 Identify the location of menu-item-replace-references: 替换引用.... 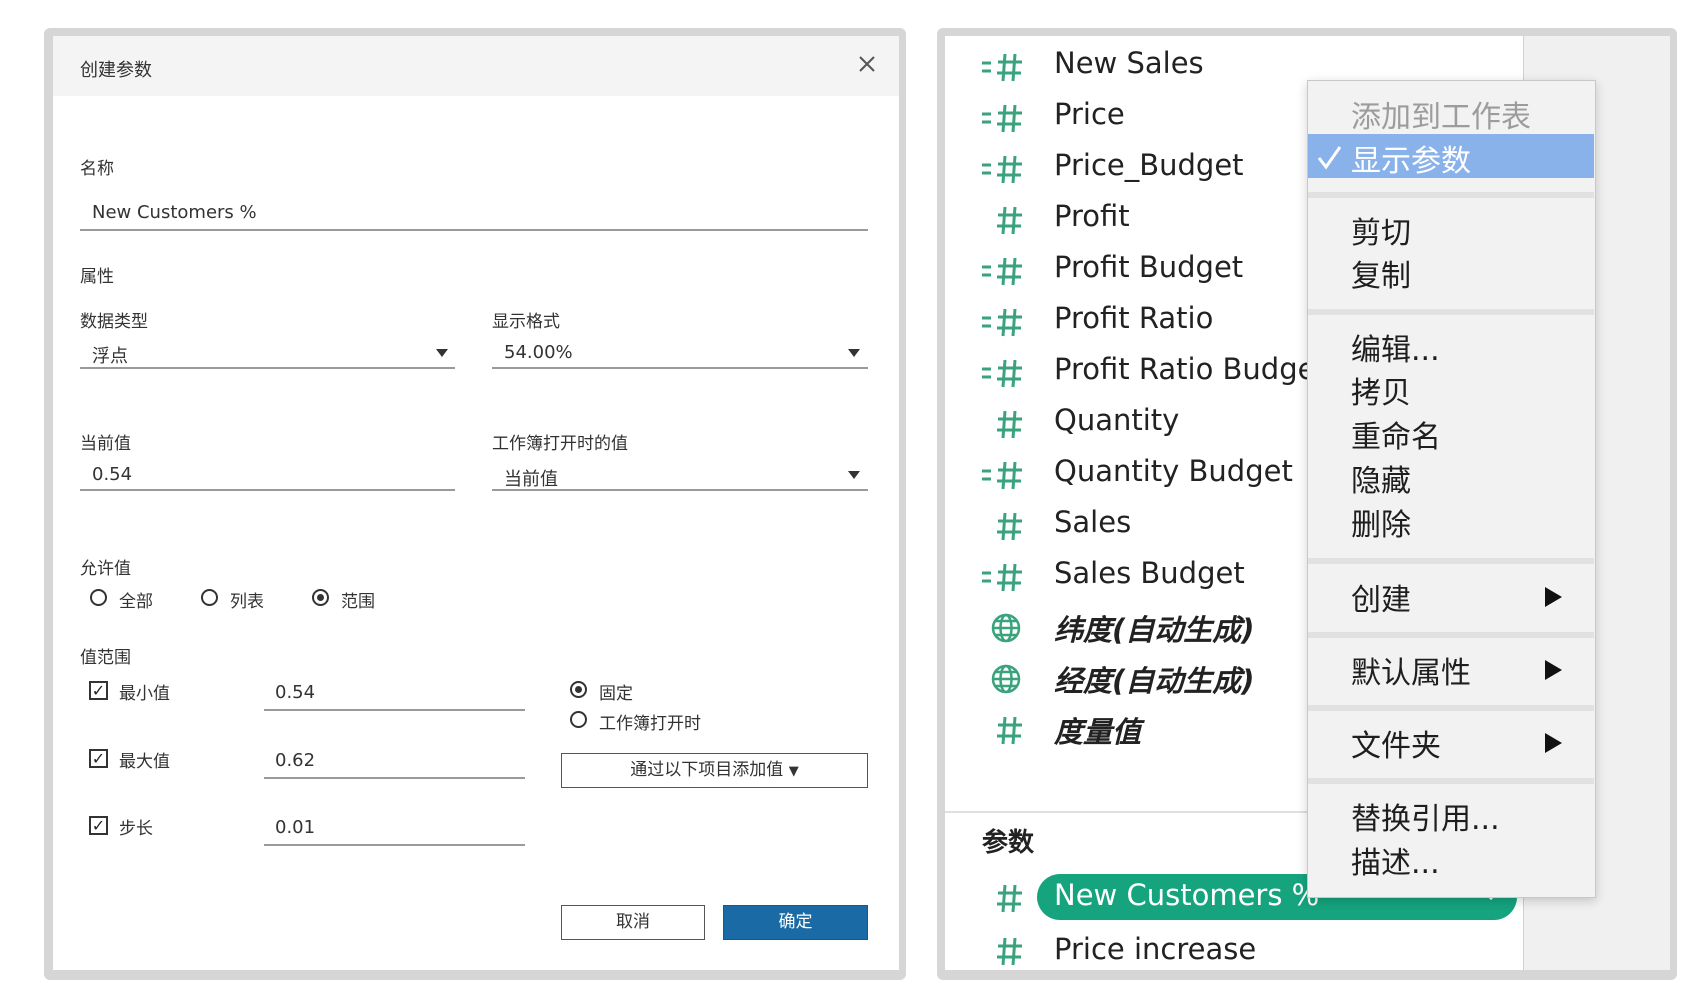
(1425, 816).